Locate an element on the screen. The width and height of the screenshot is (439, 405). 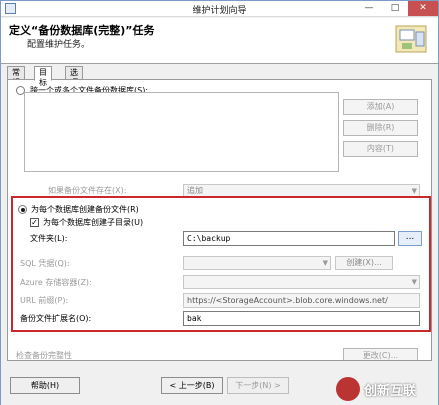
minimize-icon: — is located at coordinates (369, 8).